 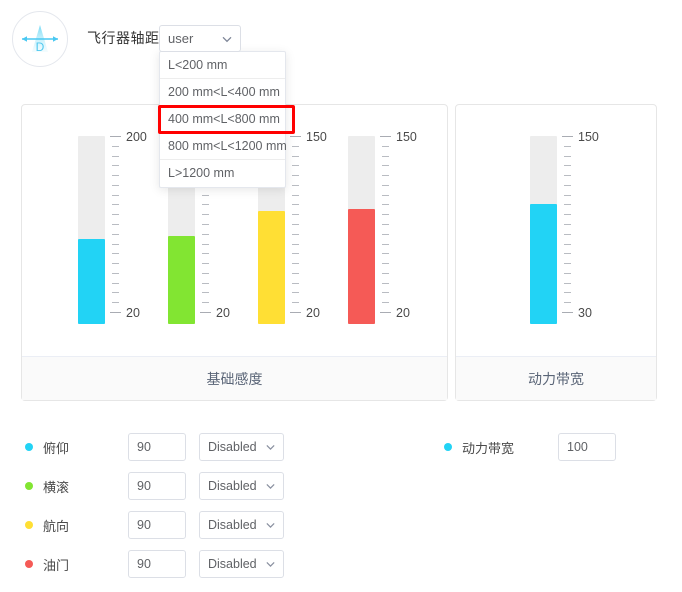 What do you see at coordinates (157, 525) in the screenshot?
I see `value-input-航向: 90` at bounding box center [157, 525].